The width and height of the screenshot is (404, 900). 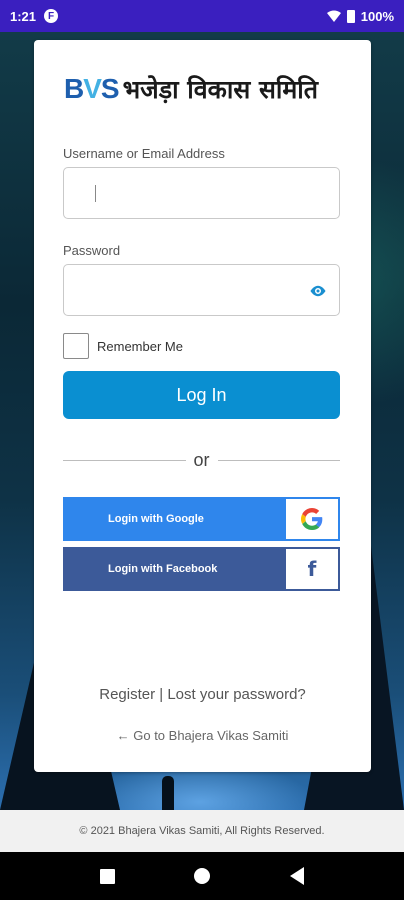 I want to click on facebook-icon-box: f, so click(x=312, y=569).